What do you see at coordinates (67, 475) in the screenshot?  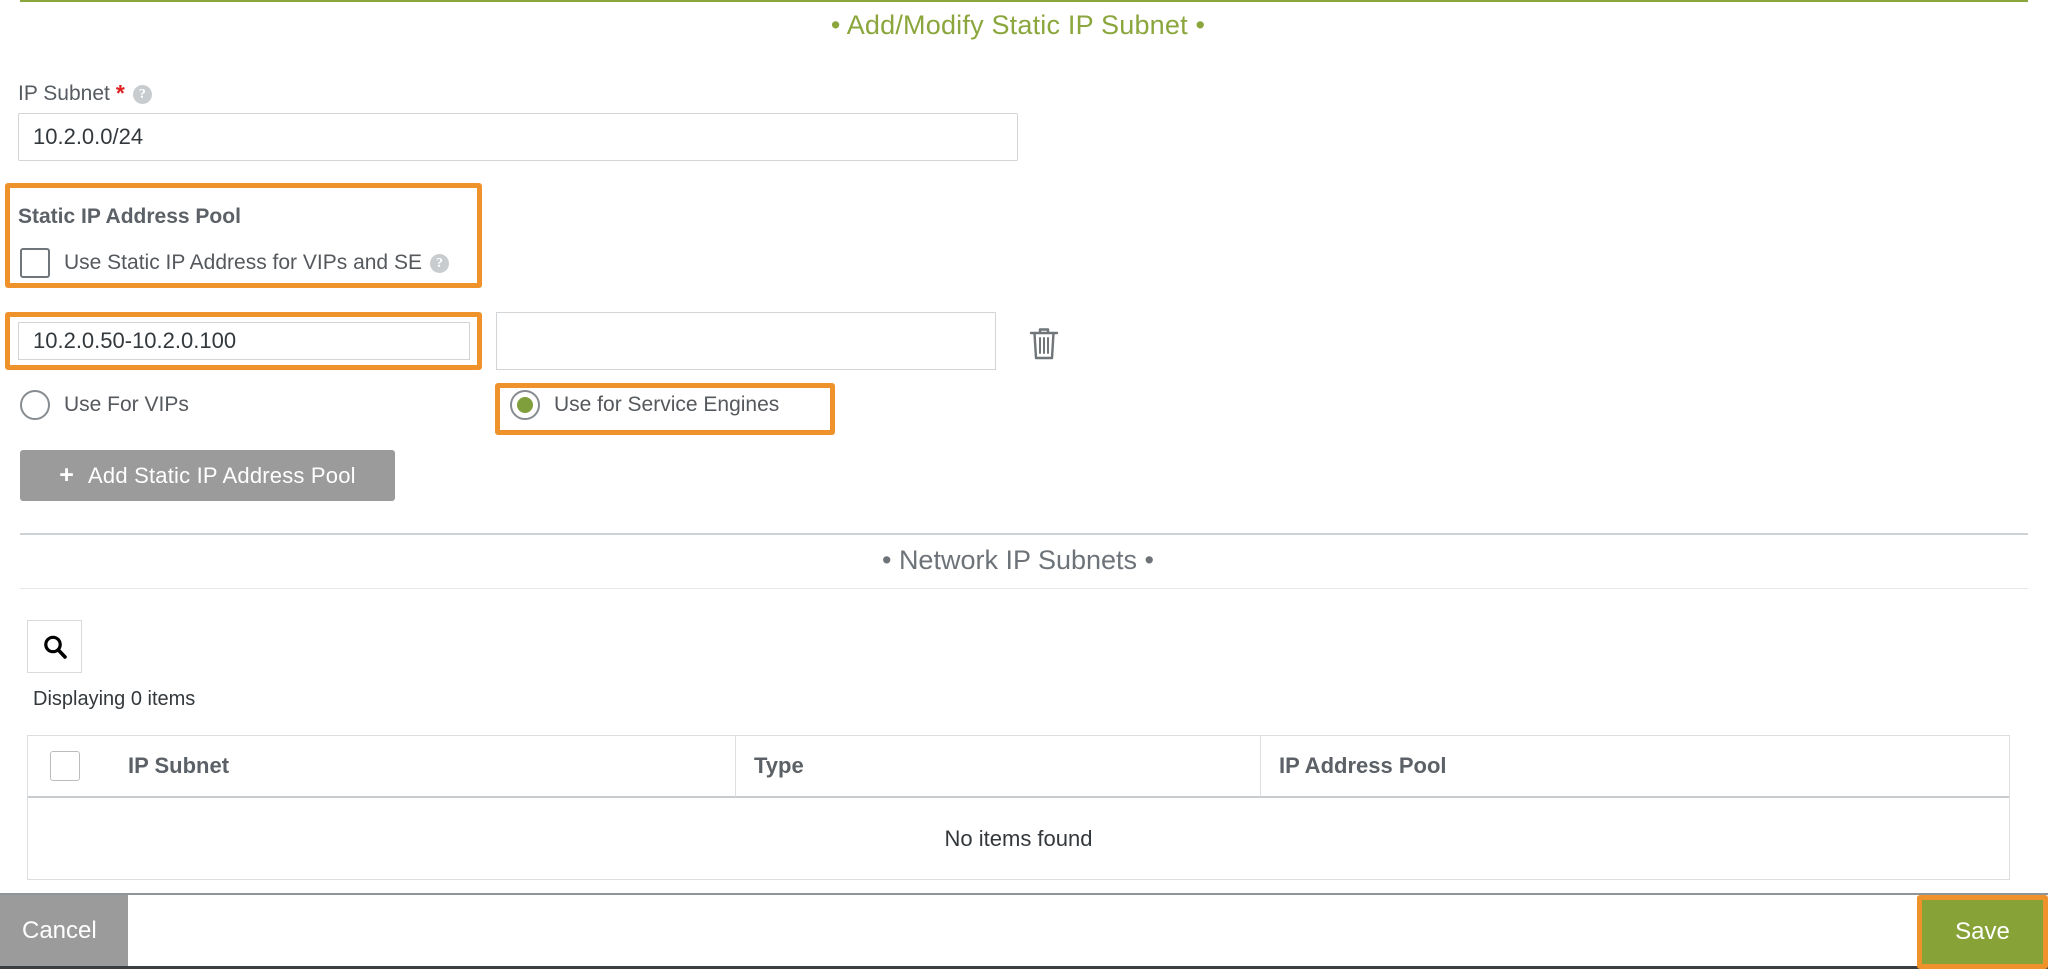 I see `plus-icon: +` at bounding box center [67, 475].